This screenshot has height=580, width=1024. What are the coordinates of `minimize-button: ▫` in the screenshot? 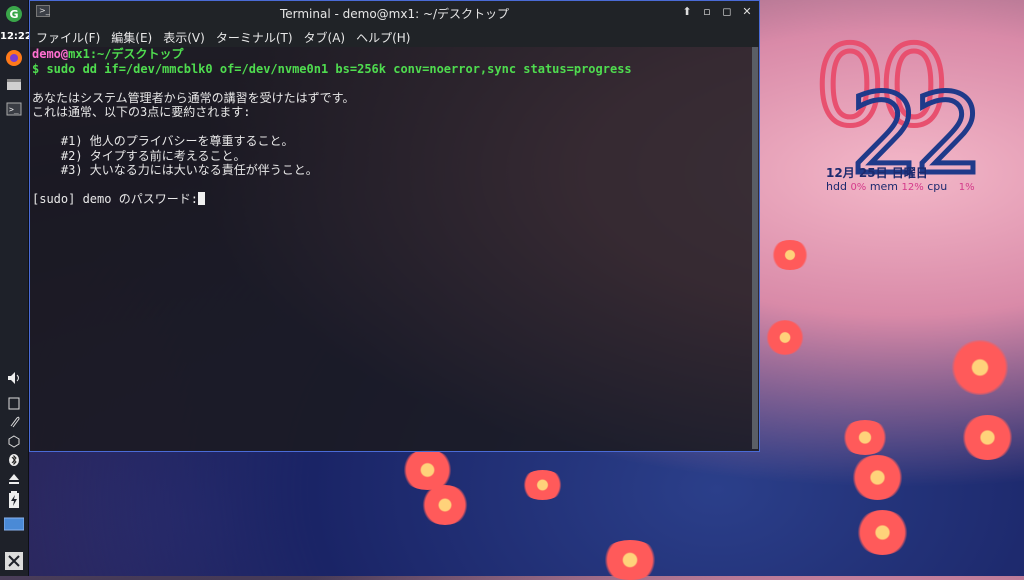 It's located at (707, 12).